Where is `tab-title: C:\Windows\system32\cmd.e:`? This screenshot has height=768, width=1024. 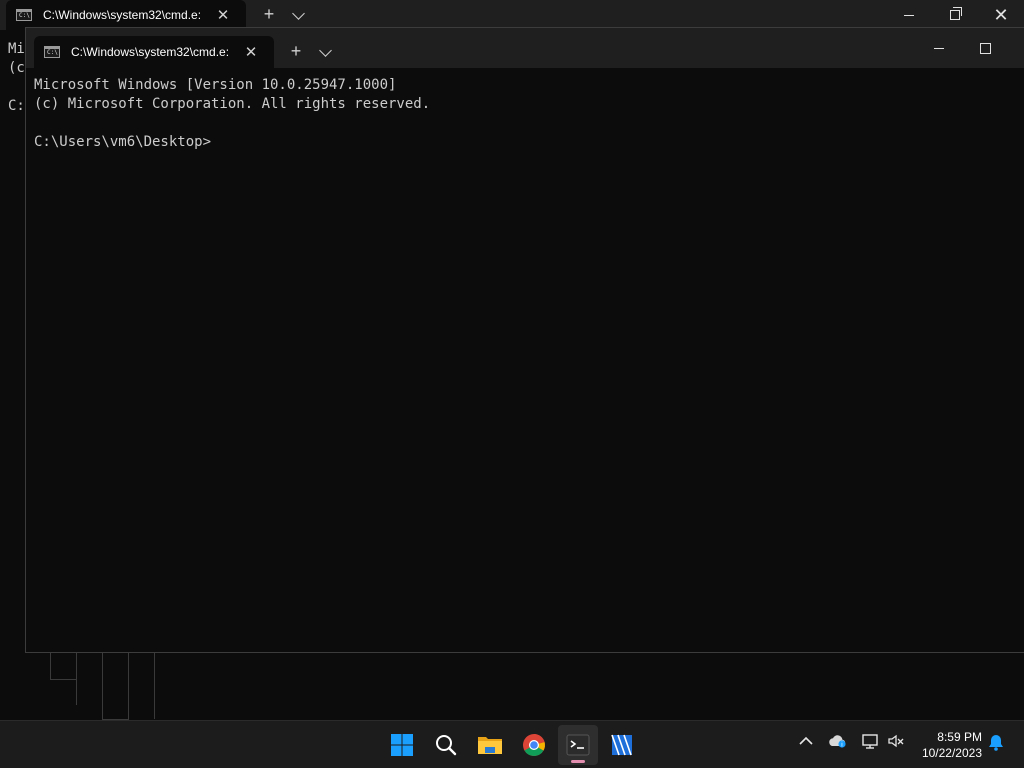 tab-title: C:\Windows\system32\cmd.e: is located at coordinates (150, 52).